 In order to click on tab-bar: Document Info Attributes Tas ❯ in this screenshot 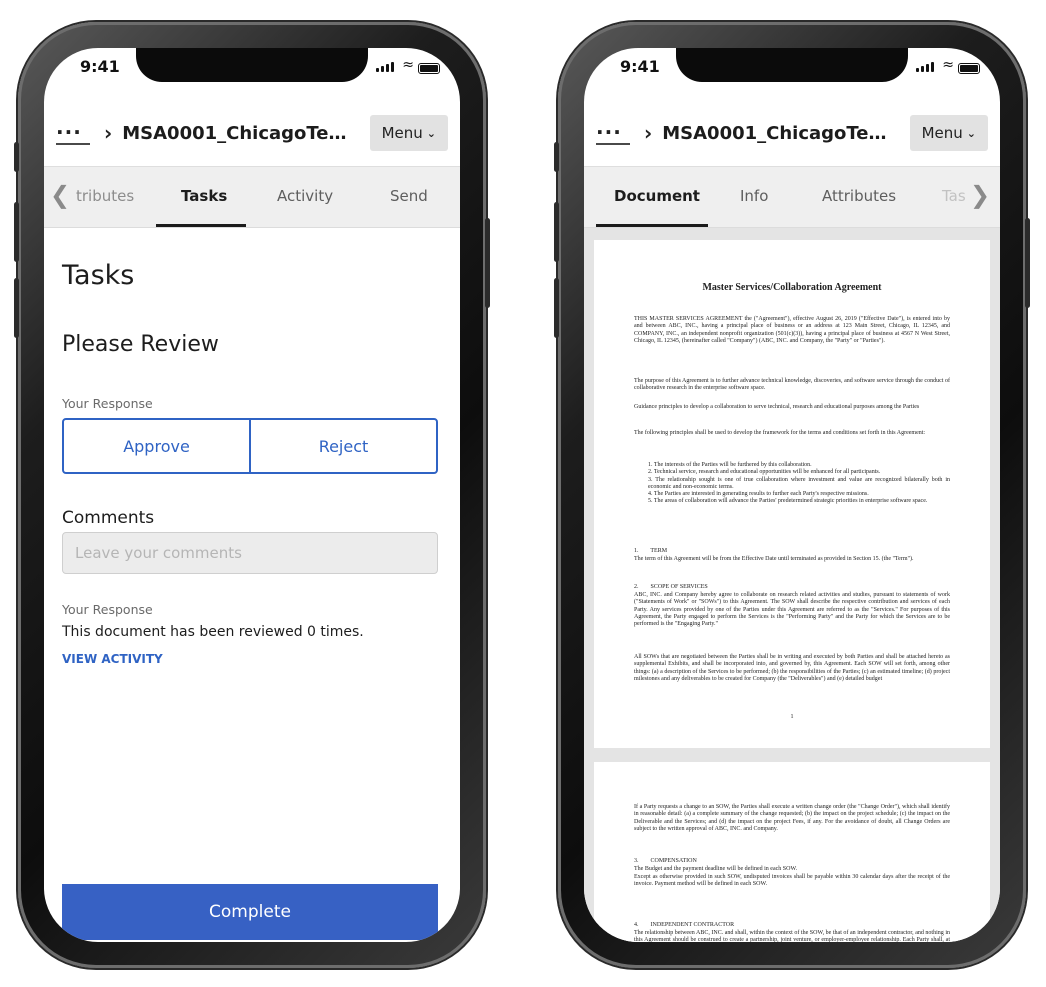, I will do `click(792, 197)`.